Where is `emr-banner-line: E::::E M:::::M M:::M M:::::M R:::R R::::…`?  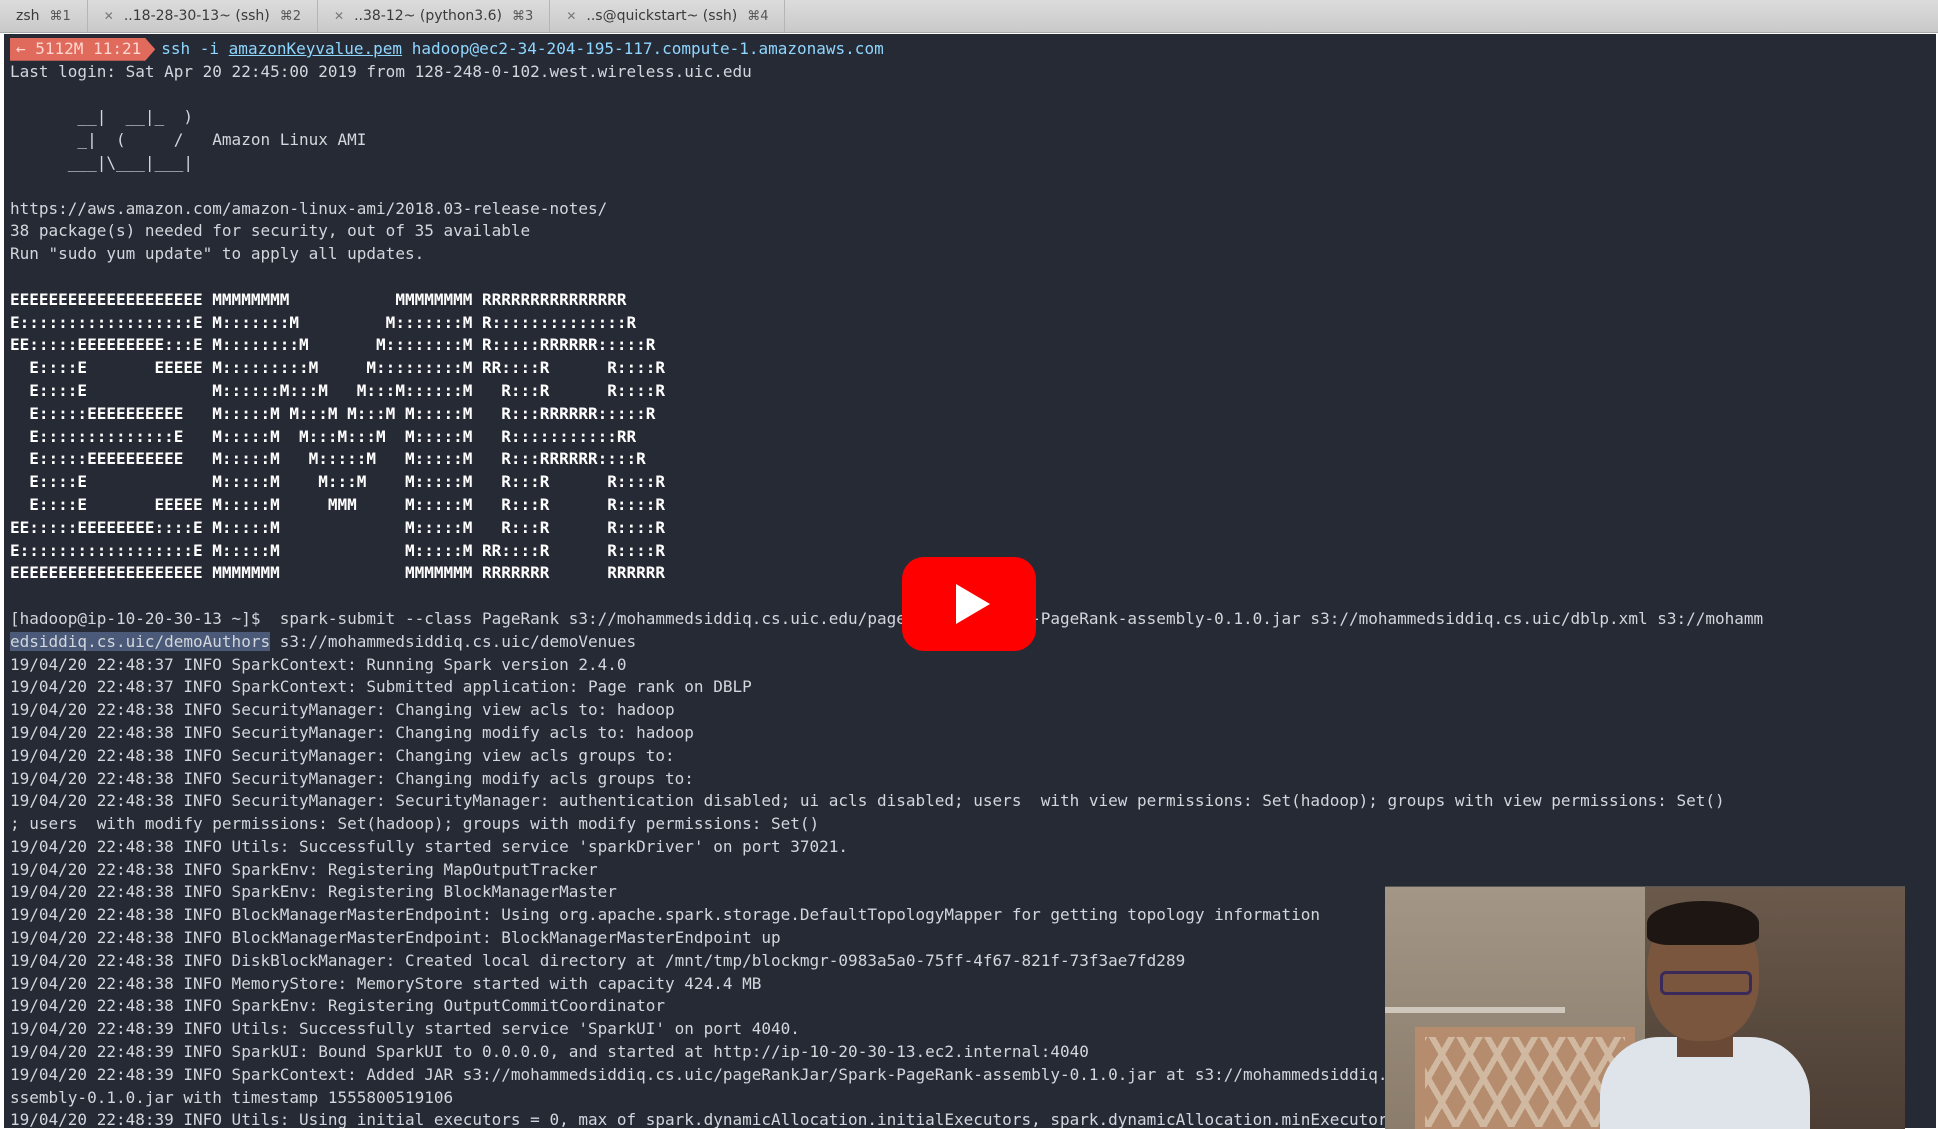
emr-banner-line: E::::E M:::::M M:::M M:::::M R:::R R::::… is located at coordinates (338, 482).